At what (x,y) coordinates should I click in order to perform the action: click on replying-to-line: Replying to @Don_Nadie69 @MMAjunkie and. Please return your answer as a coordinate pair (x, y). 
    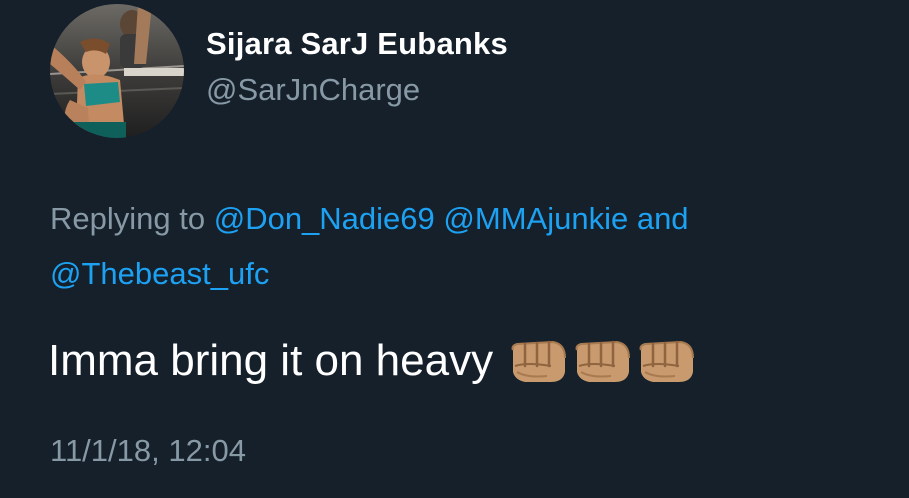
    Looking at the image, I should click on (369, 219).